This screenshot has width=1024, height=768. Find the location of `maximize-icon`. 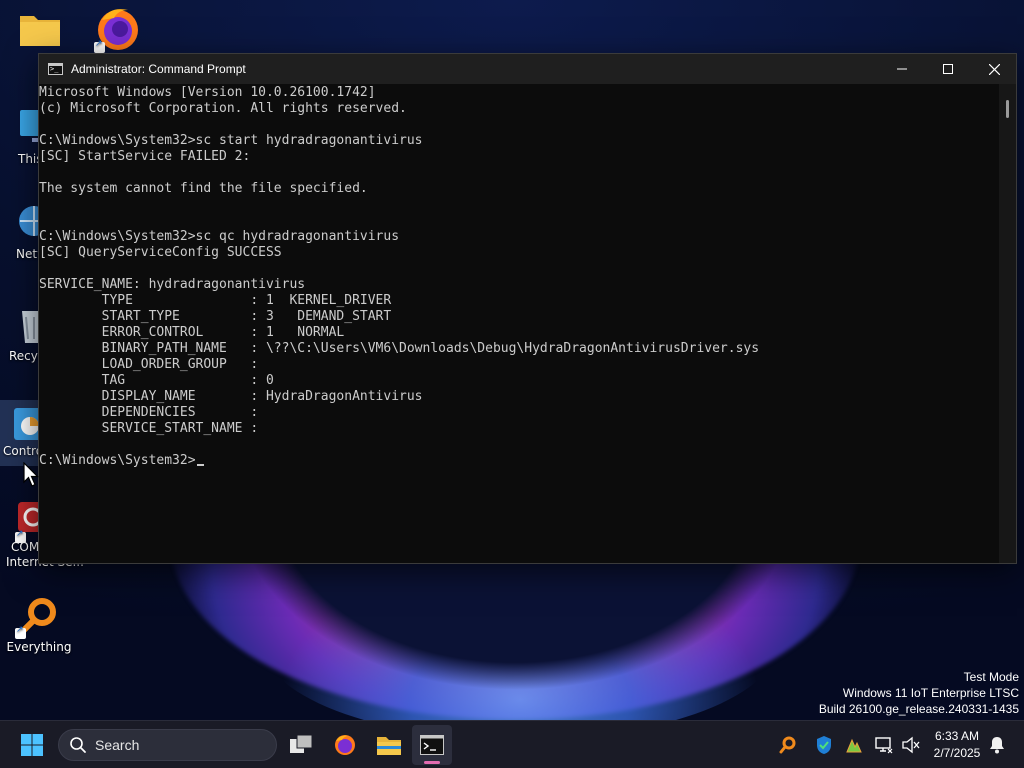

maximize-icon is located at coordinates (948, 69).